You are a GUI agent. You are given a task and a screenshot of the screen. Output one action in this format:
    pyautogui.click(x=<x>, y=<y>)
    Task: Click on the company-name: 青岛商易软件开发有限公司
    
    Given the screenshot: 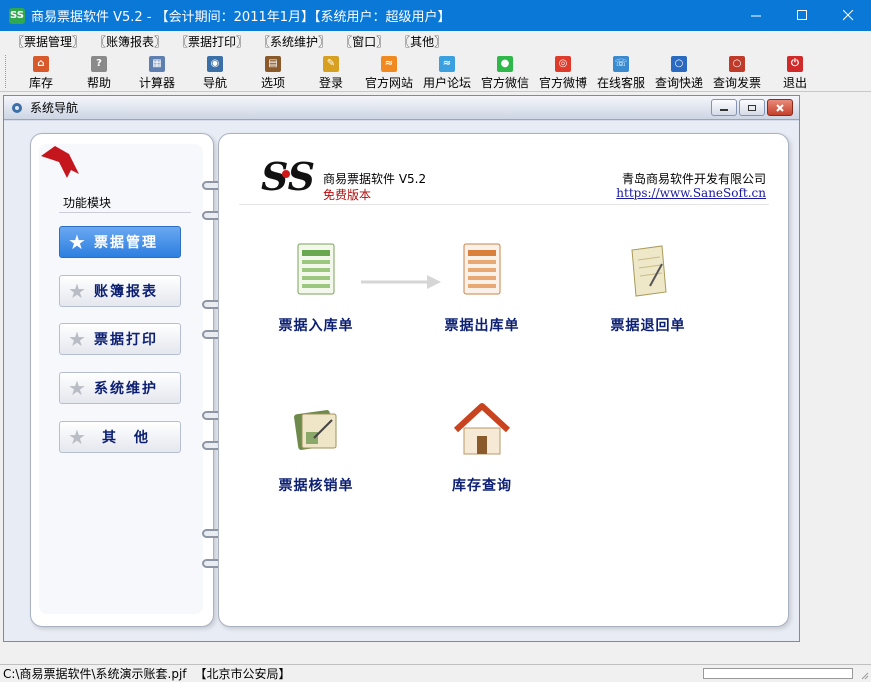 What is the action you would take?
    pyautogui.click(x=693, y=179)
    